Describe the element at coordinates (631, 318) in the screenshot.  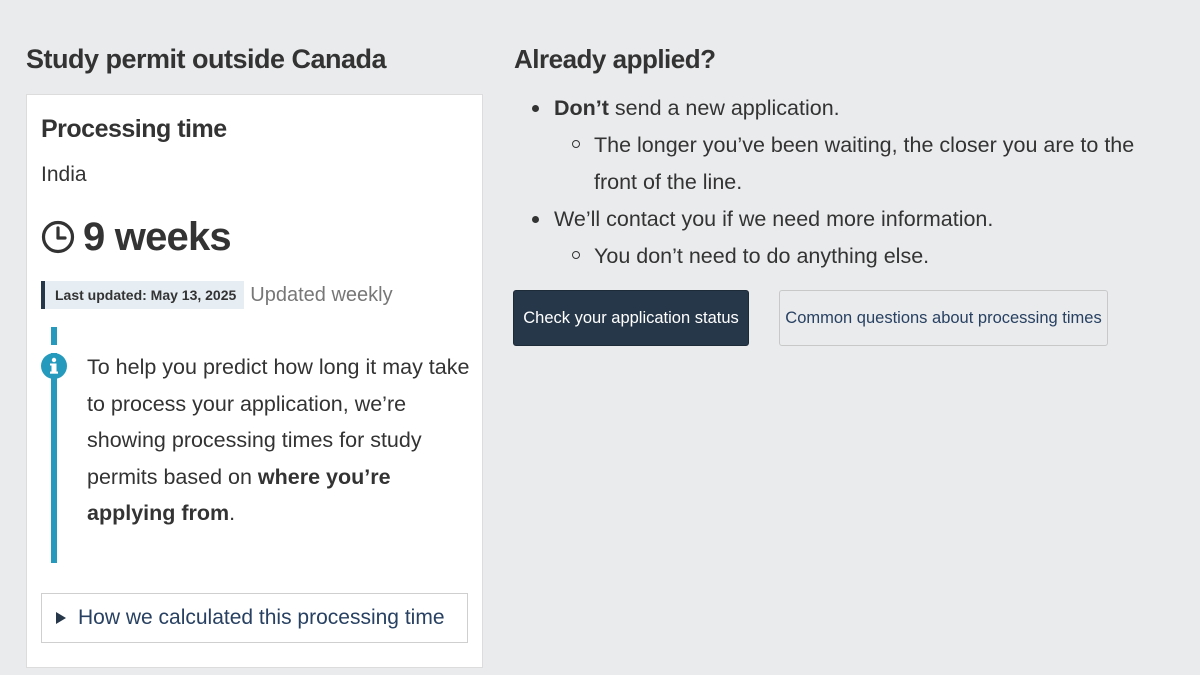
I see `check-application-status-button: Check your application status` at that location.